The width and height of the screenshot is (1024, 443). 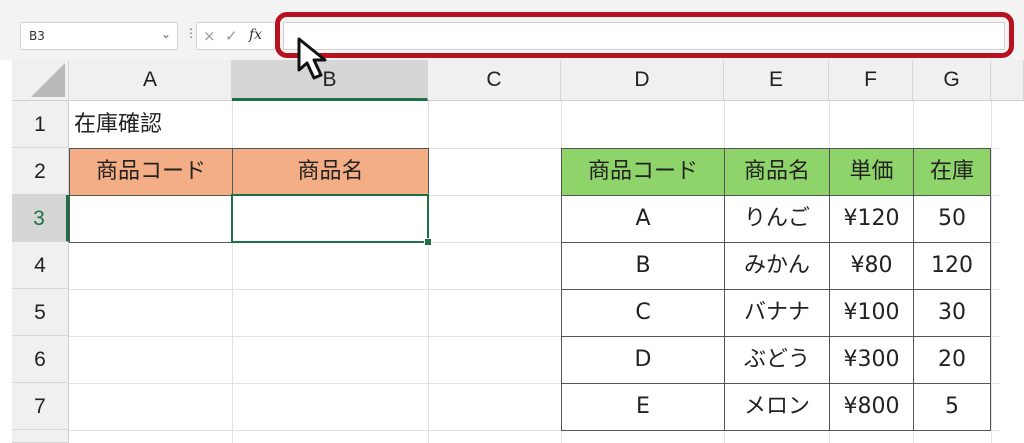 I want to click on column-header-next, so click(x=1007, y=80).